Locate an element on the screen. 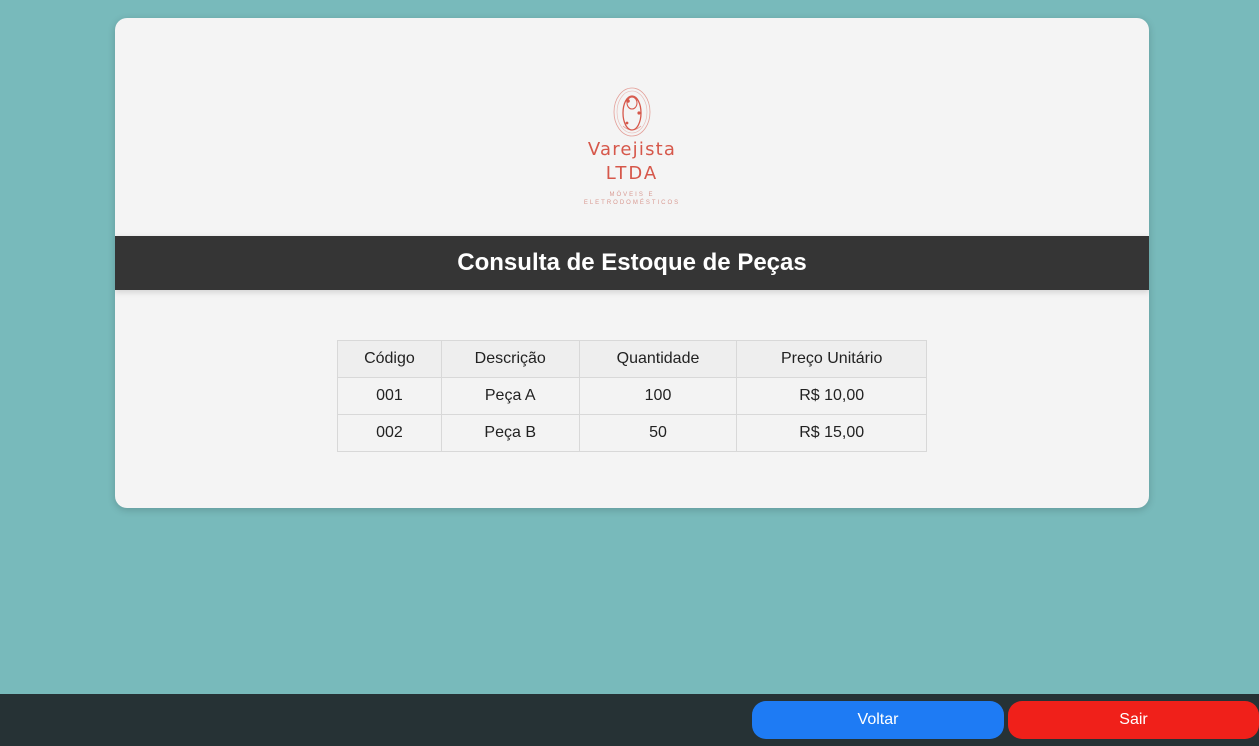 The height and width of the screenshot is (746, 1259). company-logo: Varejista LTDA MÓVEIS E ELETRODOMÉSTICOS is located at coordinates (632, 146).